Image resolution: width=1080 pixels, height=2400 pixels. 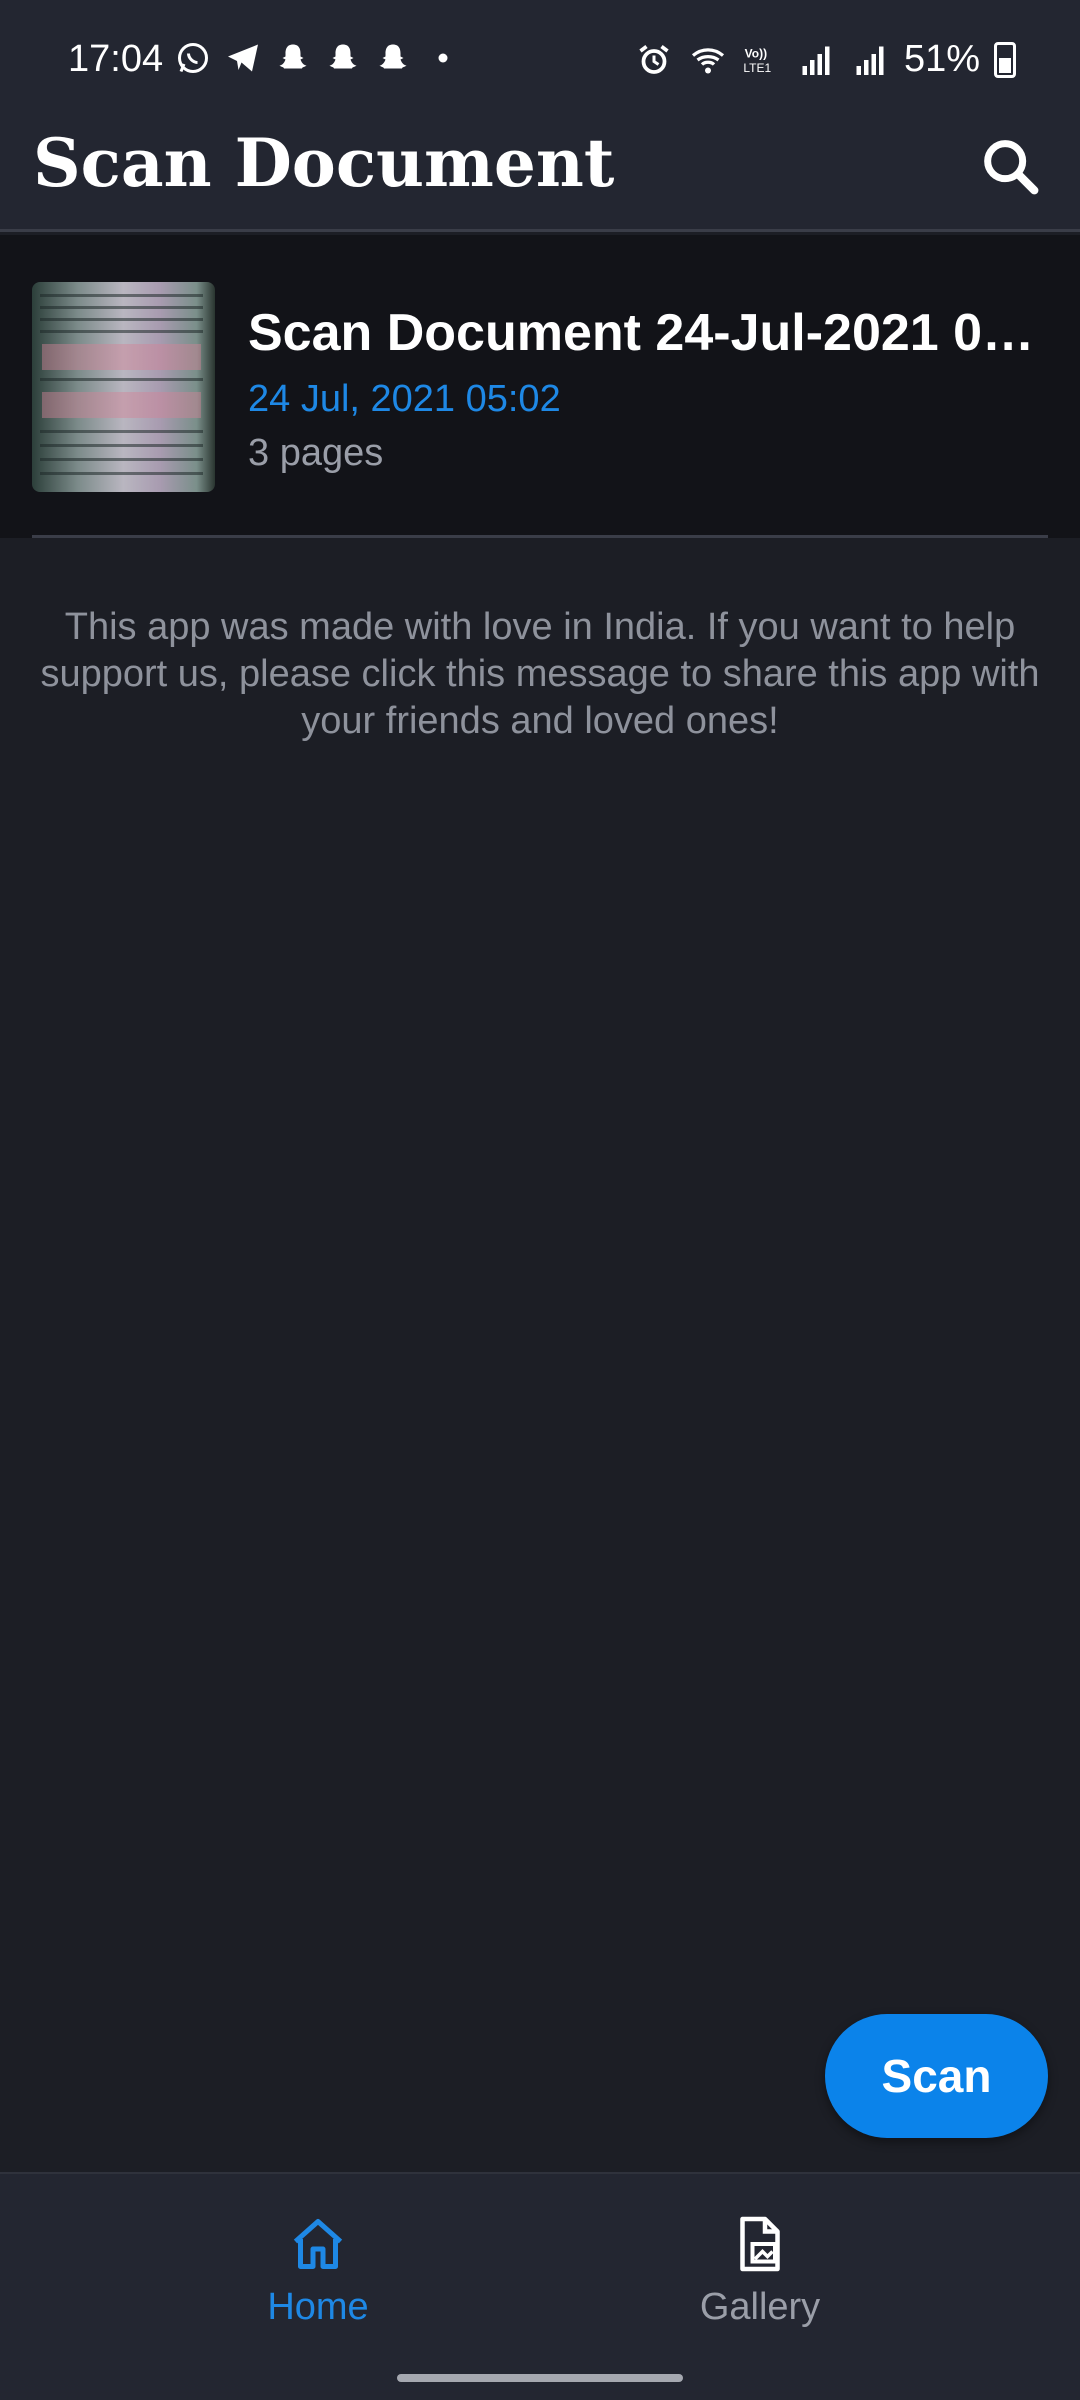 I want to click on svg-text: LTE1, so click(x=757, y=68).